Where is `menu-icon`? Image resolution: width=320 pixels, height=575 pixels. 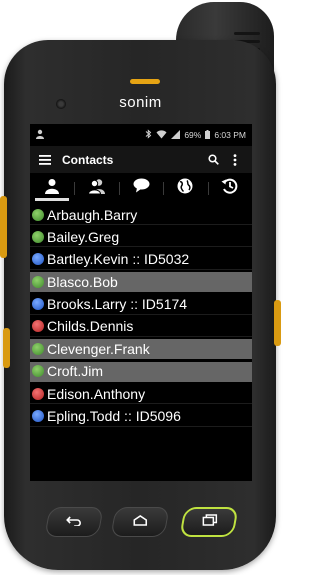
menu-icon is located at coordinates (45, 160).